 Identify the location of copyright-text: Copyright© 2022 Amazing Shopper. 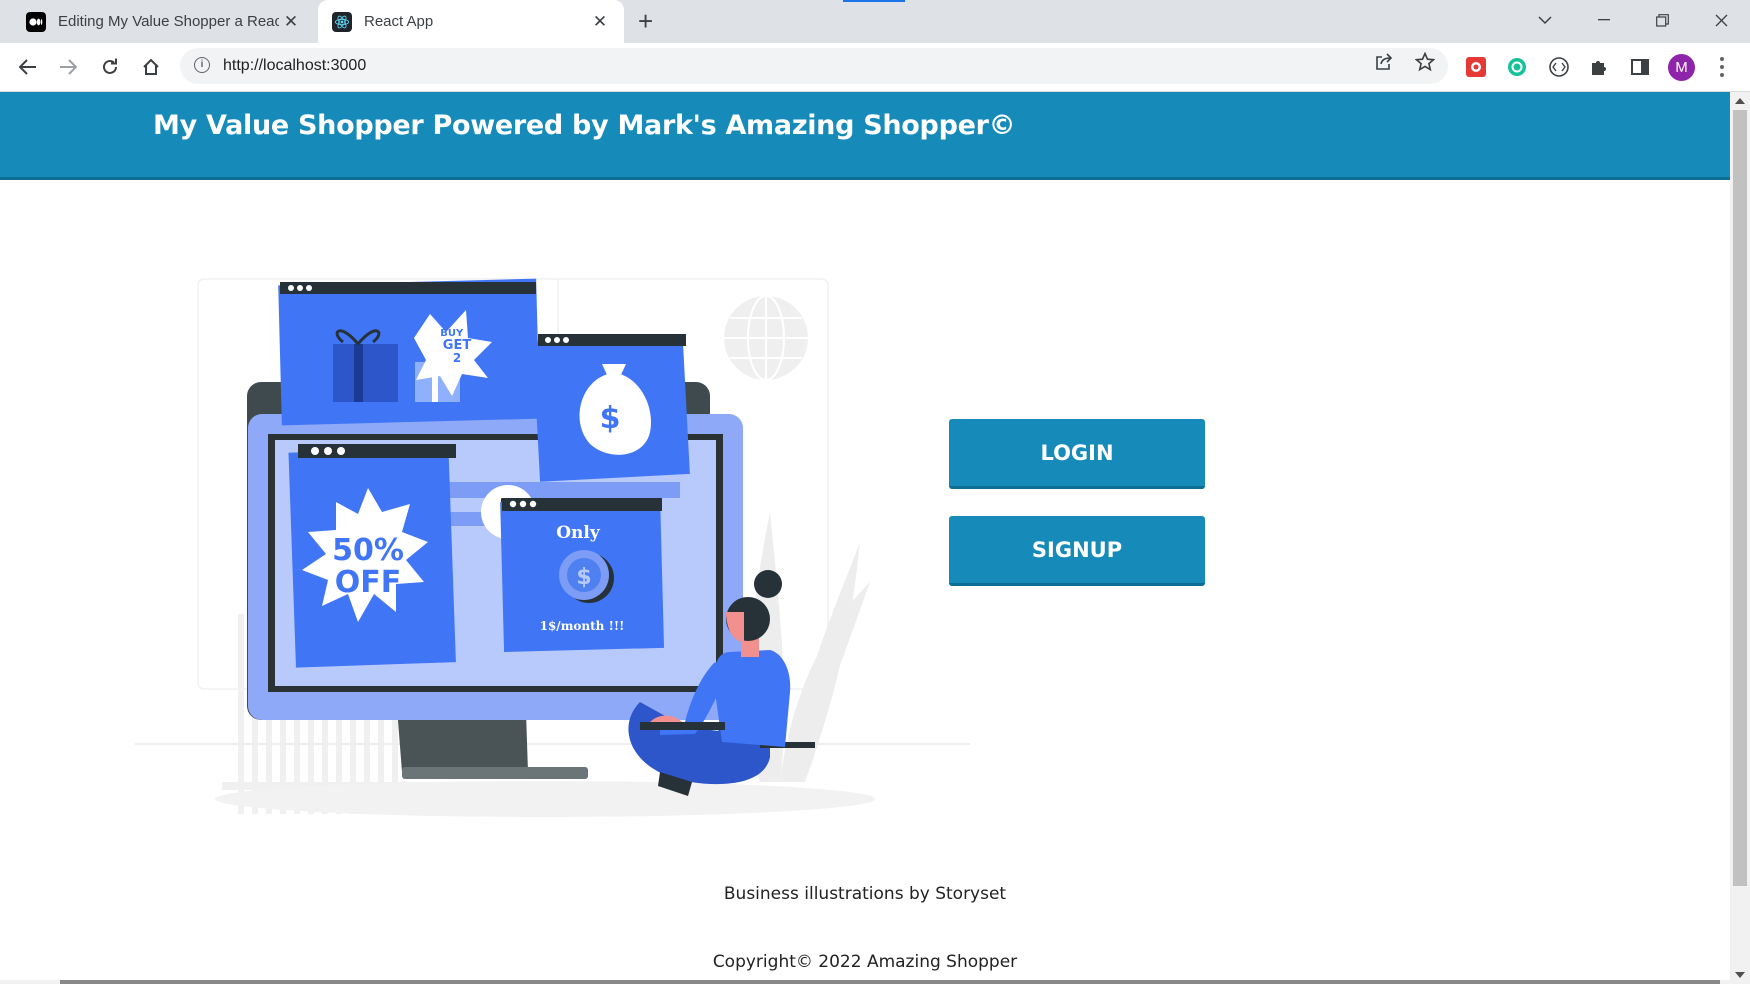
(865, 962).